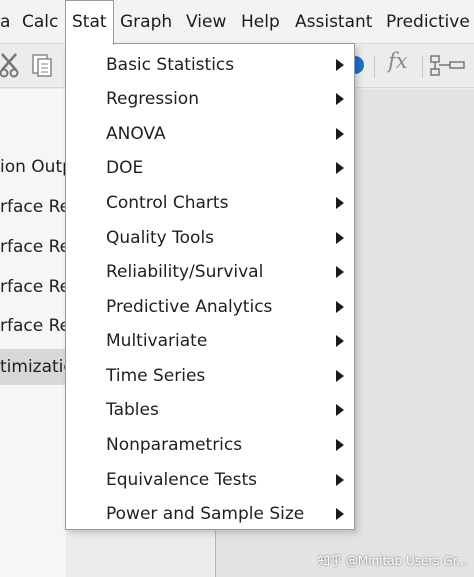  What do you see at coordinates (132, 410) in the screenshot?
I see `menu-item-label: Tables` at bounding box center [132, 410].